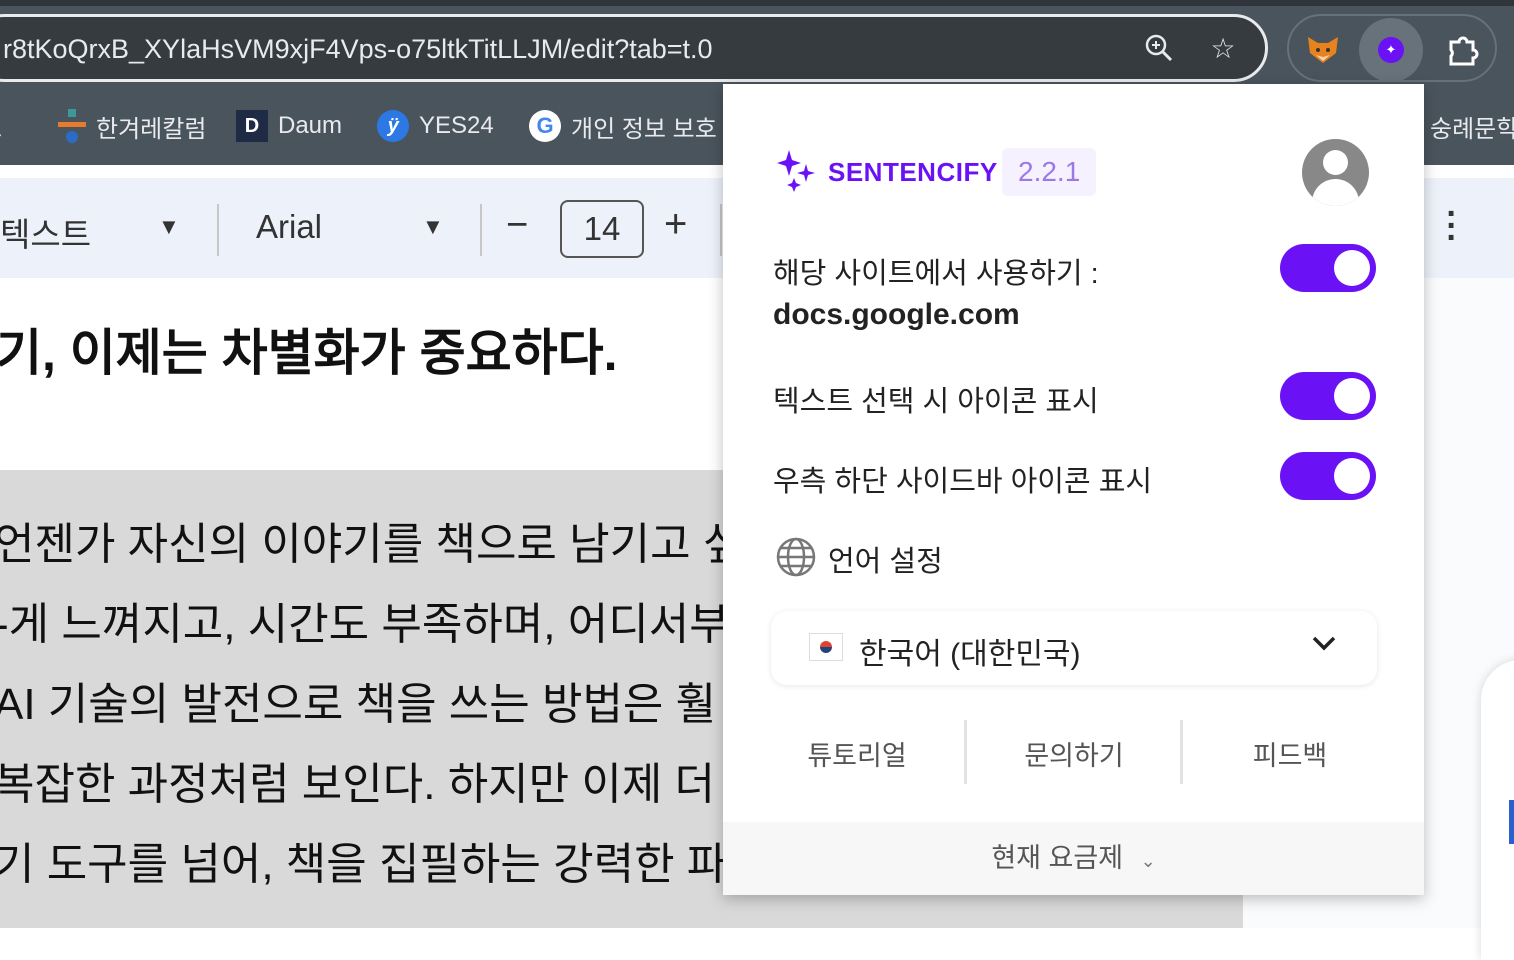 The width and height of the screenshot is (1514, 960). I want to click on korea-flag-icon, so click(826, 647).